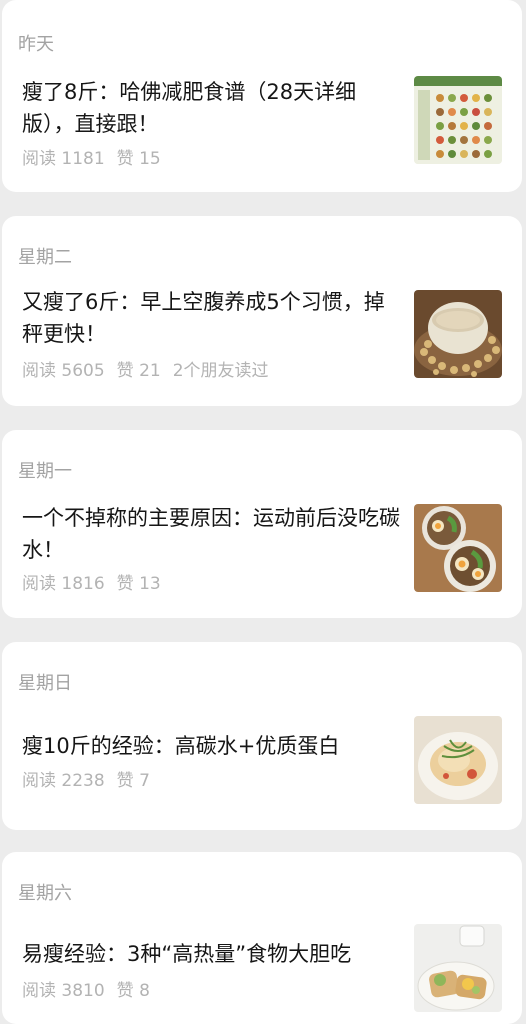 The width and height of the screenshot is (526, 1024). What do you see at coordinates (63, 991) in the screenshot?
I see `read-count: 阅读 3810` at bounding box center [63, 991].